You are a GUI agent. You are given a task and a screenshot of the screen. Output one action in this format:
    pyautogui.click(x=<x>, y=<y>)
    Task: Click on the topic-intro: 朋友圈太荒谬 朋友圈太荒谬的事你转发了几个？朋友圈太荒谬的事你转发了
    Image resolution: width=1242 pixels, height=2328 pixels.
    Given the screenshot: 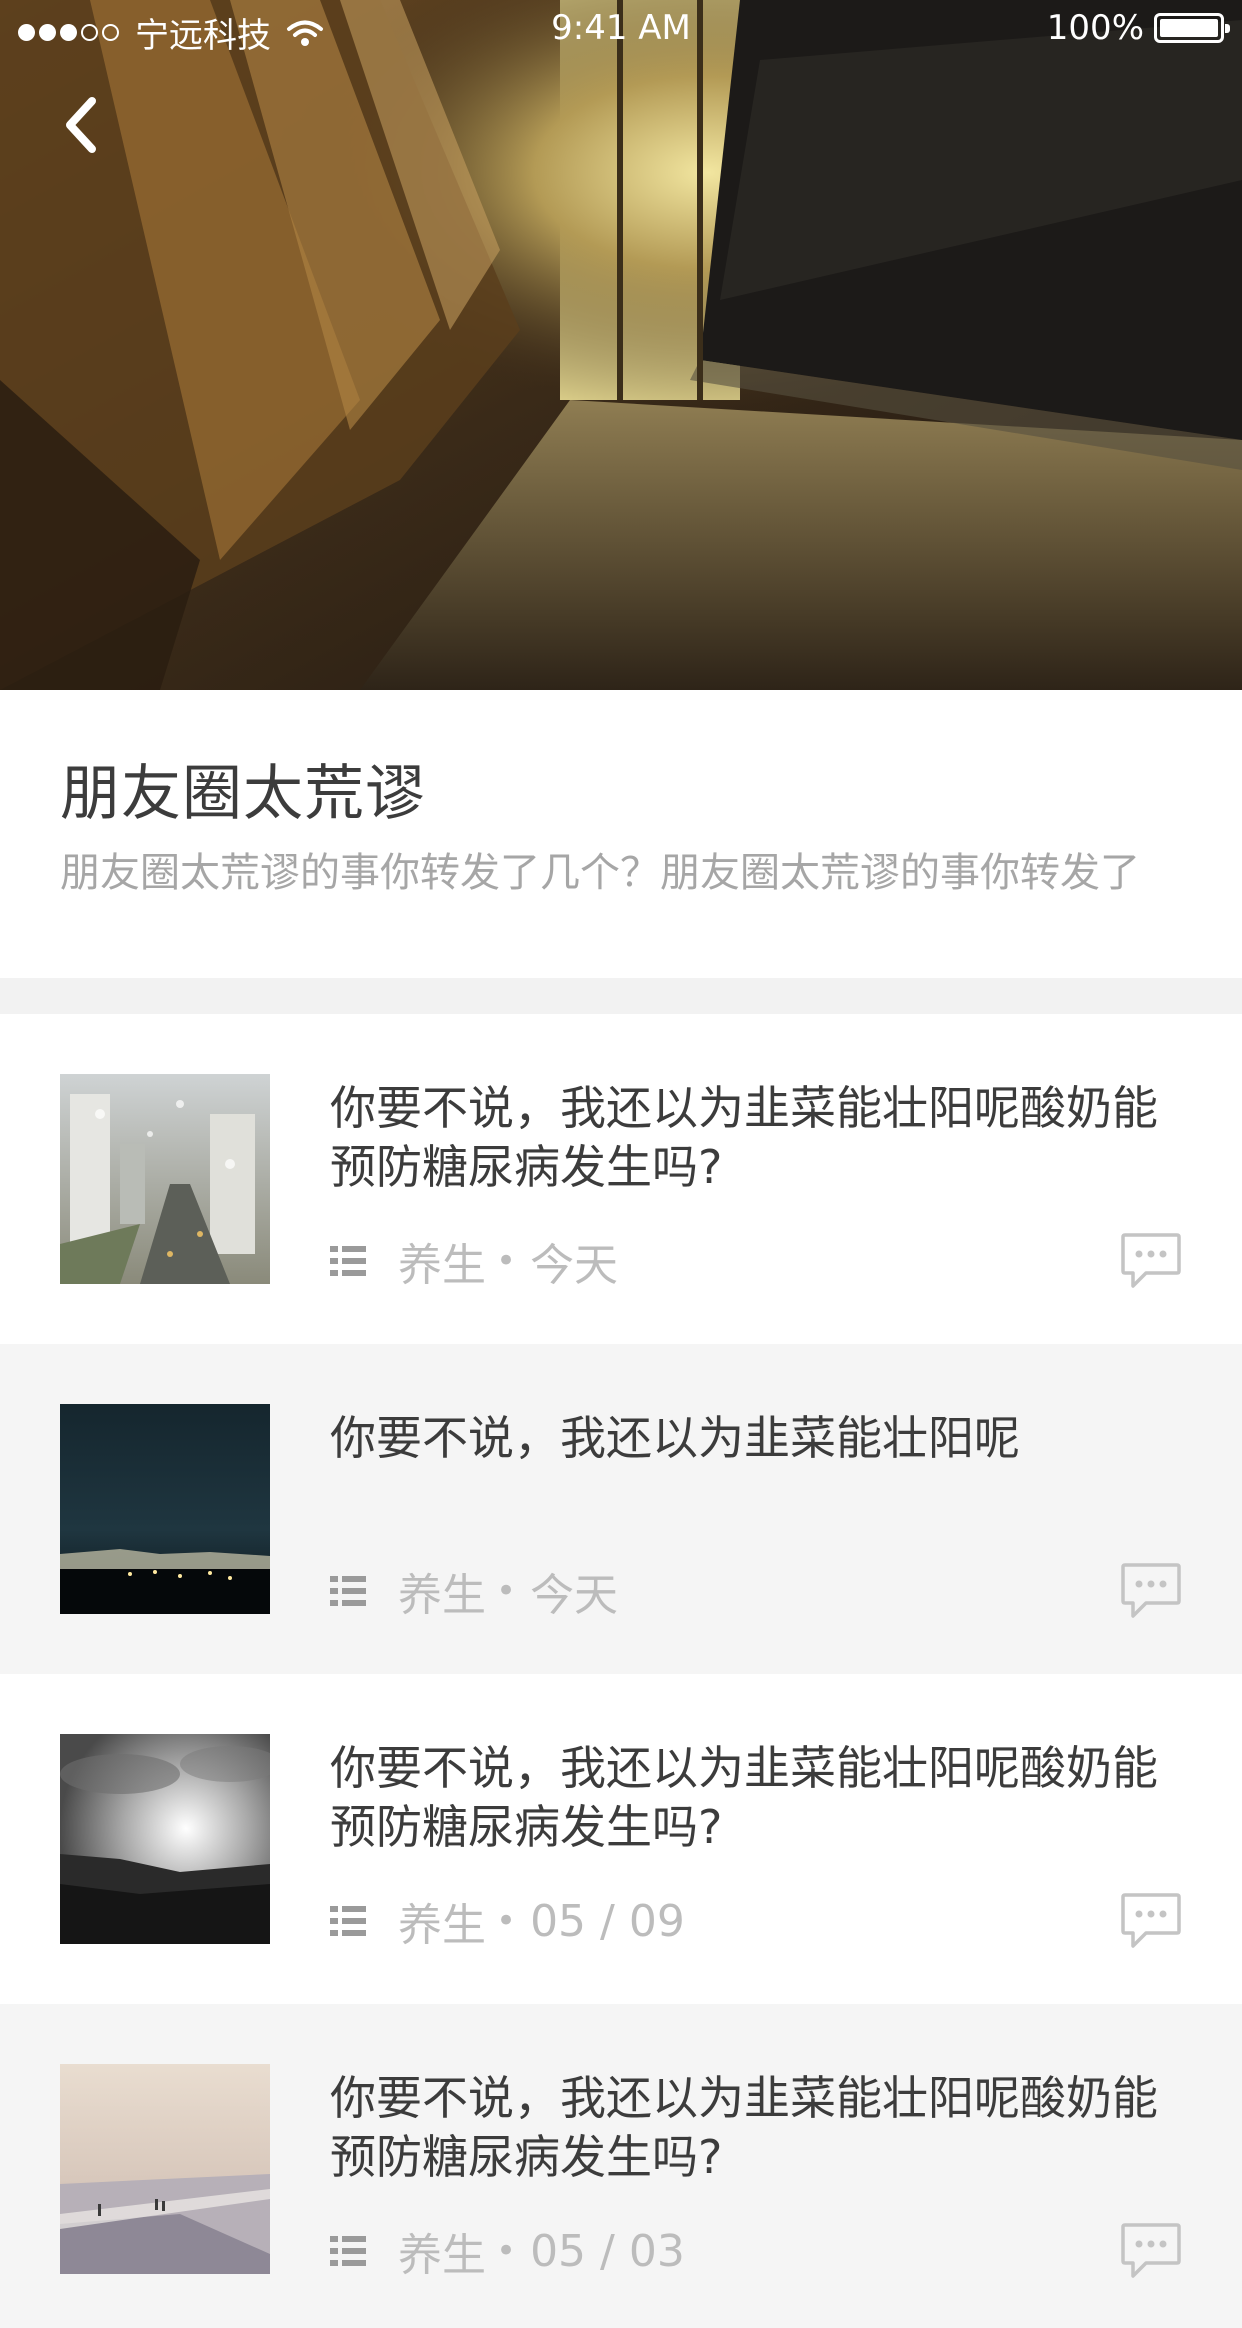 What is the action you would take?
    pyautogui.click(x=621, y=834)
    